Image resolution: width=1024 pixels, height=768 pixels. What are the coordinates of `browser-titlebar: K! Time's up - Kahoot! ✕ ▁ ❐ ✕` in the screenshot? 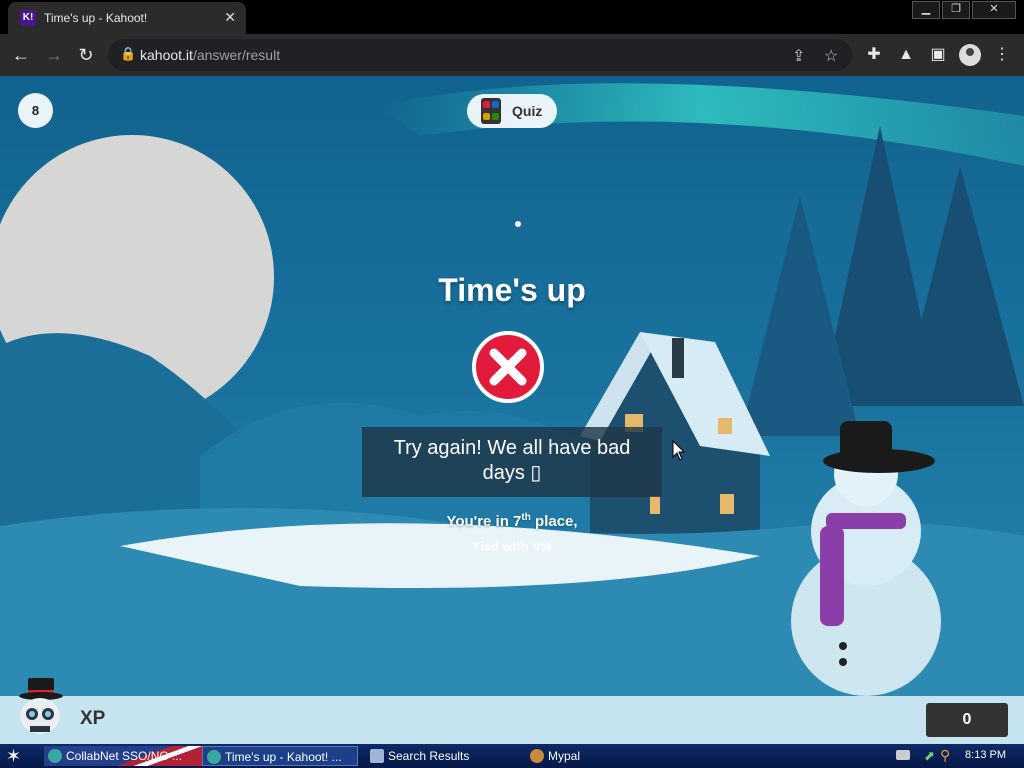 It's located at (512, 17).